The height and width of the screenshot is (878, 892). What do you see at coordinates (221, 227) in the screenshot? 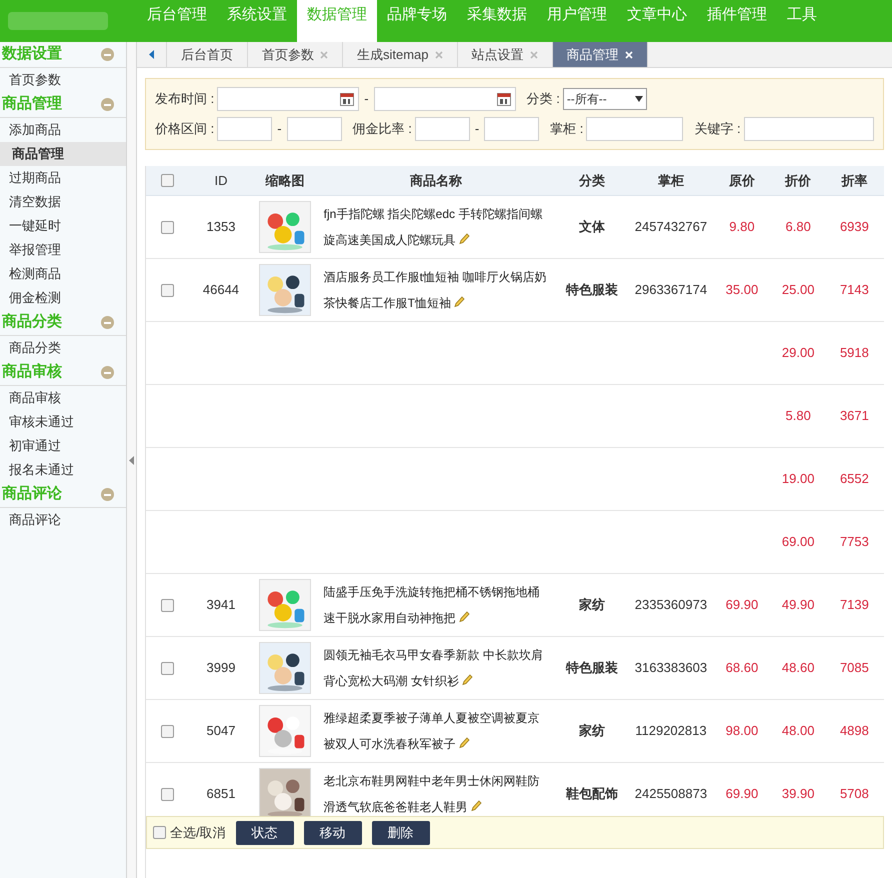
I see `table-cell-text: 1353` at bounding box center [221, 227].